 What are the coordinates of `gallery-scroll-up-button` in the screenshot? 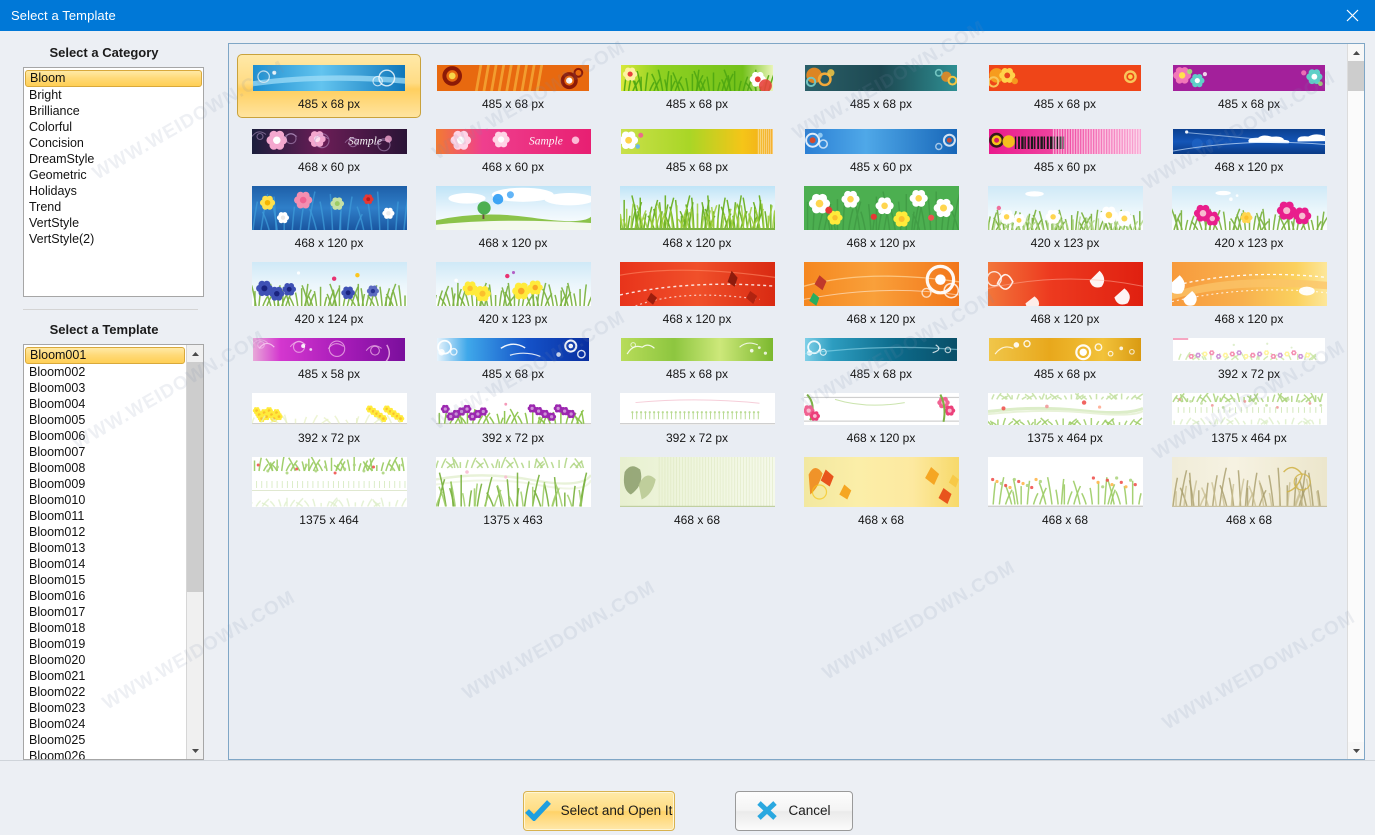 It's located at (1356, 52).